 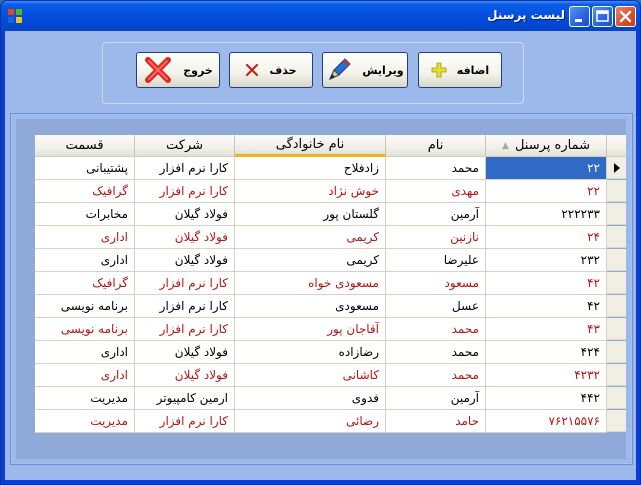 I want to click on column-header-department: قسمت, so click(x=85, y=146).